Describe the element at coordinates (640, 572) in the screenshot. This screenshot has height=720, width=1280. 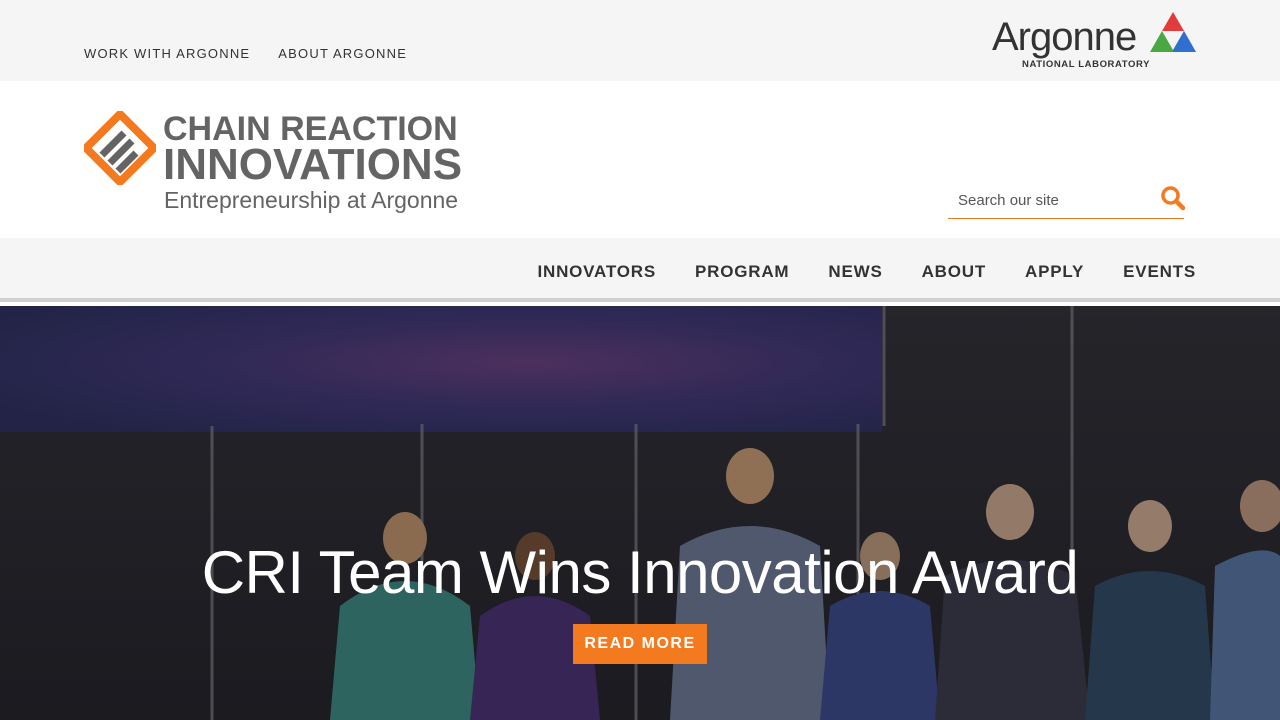
I see `hero-title: CRI Team Wins Innovation Award` at that location.